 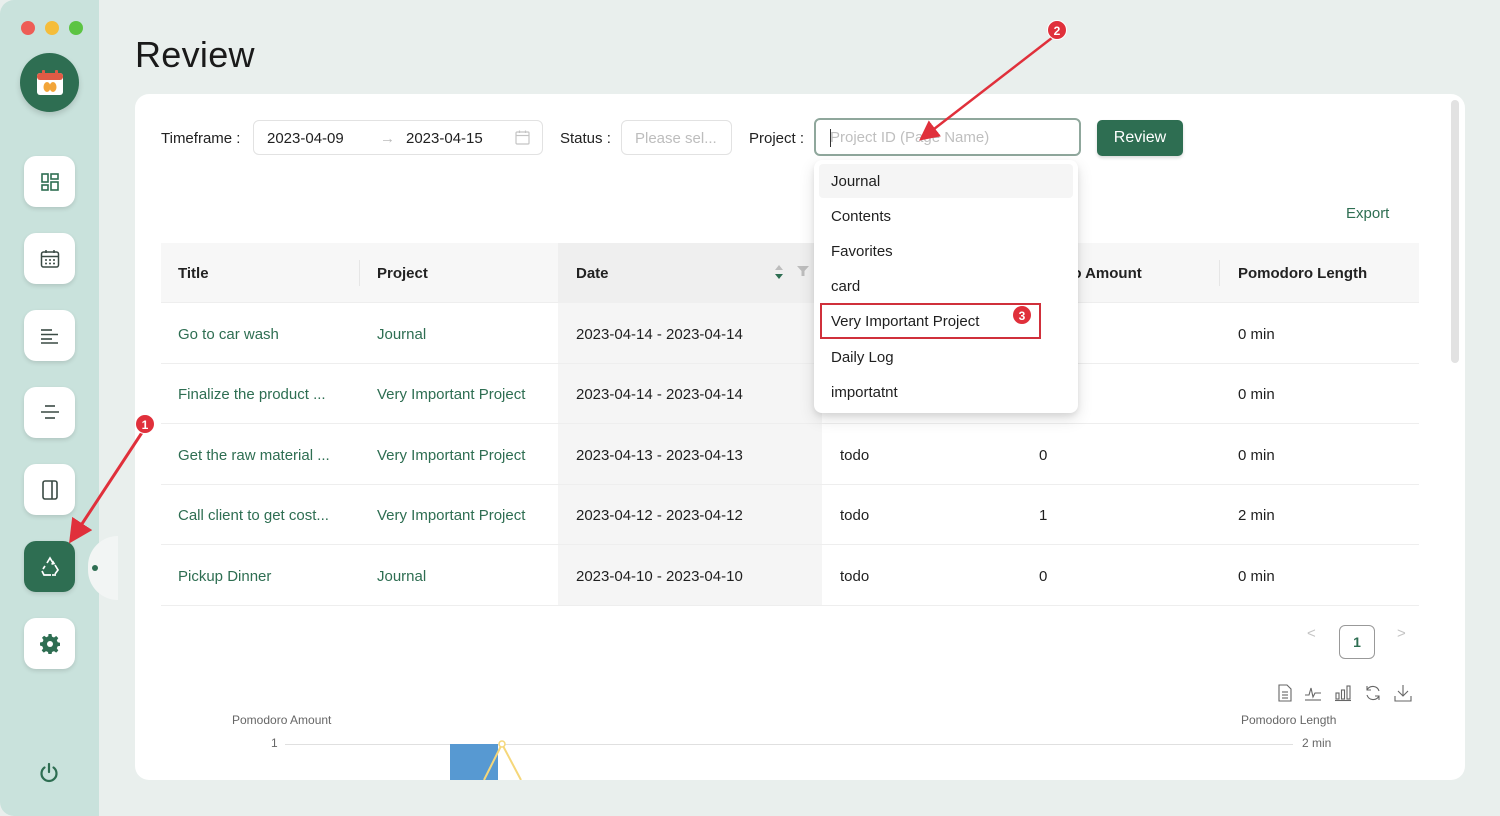 I want to click on option-daily-log: Daily Log, so click(x=946, y=357).